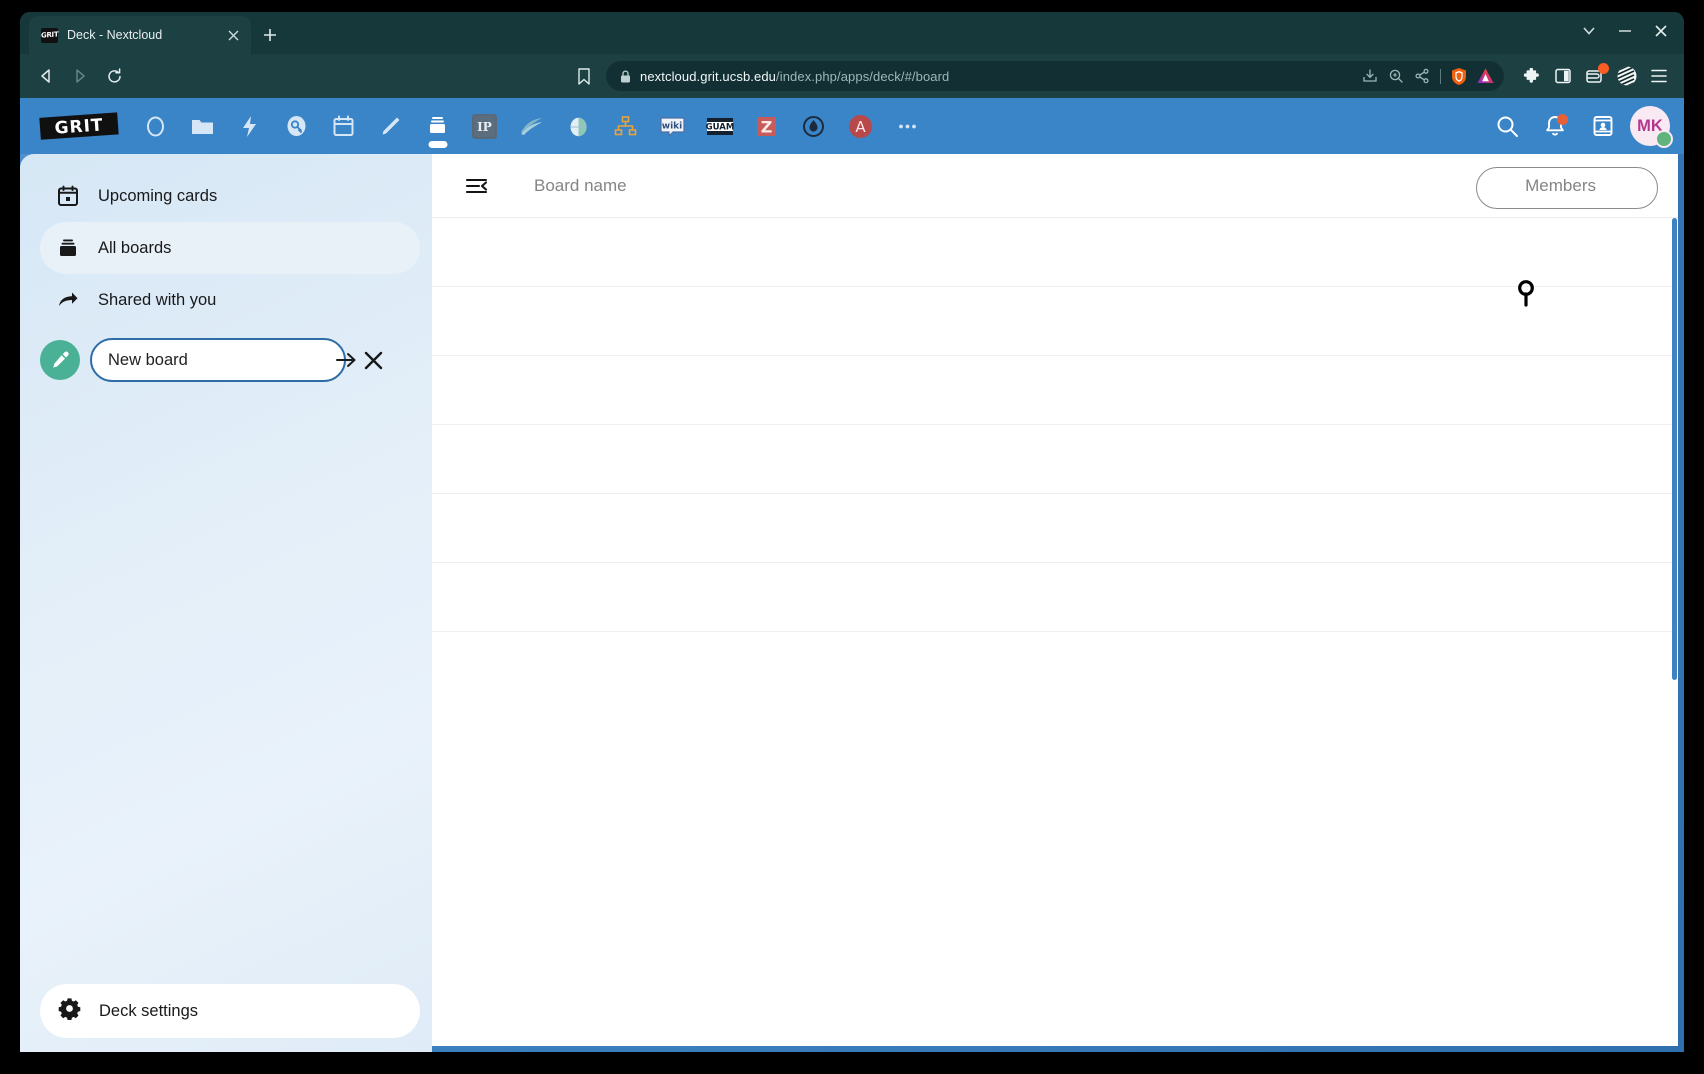 Image resolution: width=1704 pixels, height=1074 pixels. Describe the element at coordinates (1603, 126) in the screenshot. I see `contacts-icon` at that location.